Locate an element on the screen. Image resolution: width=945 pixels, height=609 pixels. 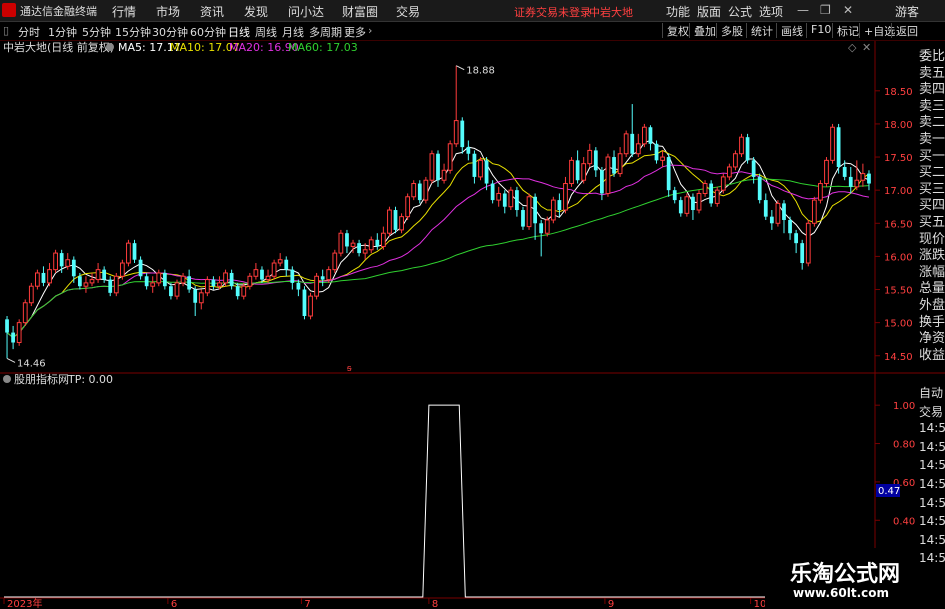
menu-zixun: 资讯 is located at coordinates (212, 11).